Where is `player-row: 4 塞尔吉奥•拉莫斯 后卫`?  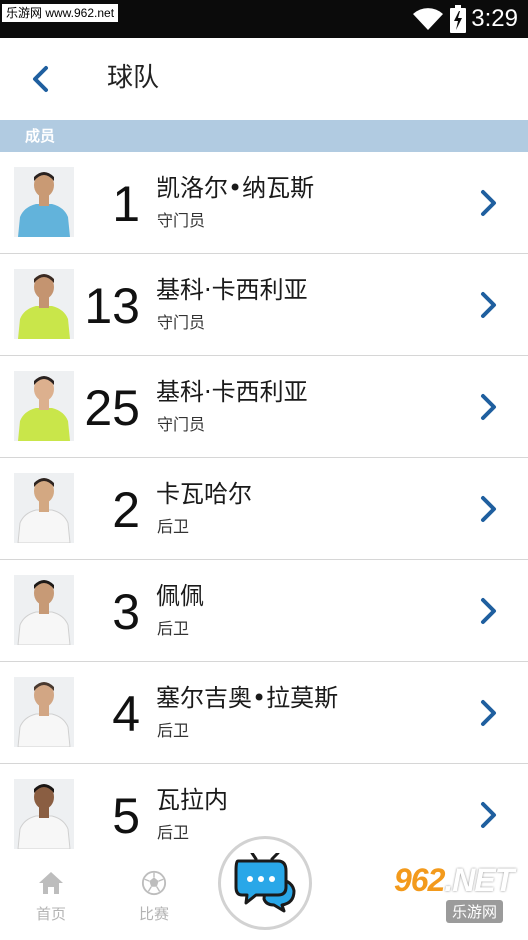 player-row: 4 塞尔吉奥•拉莫斯 后卫 is located at coordinates (264, 713).